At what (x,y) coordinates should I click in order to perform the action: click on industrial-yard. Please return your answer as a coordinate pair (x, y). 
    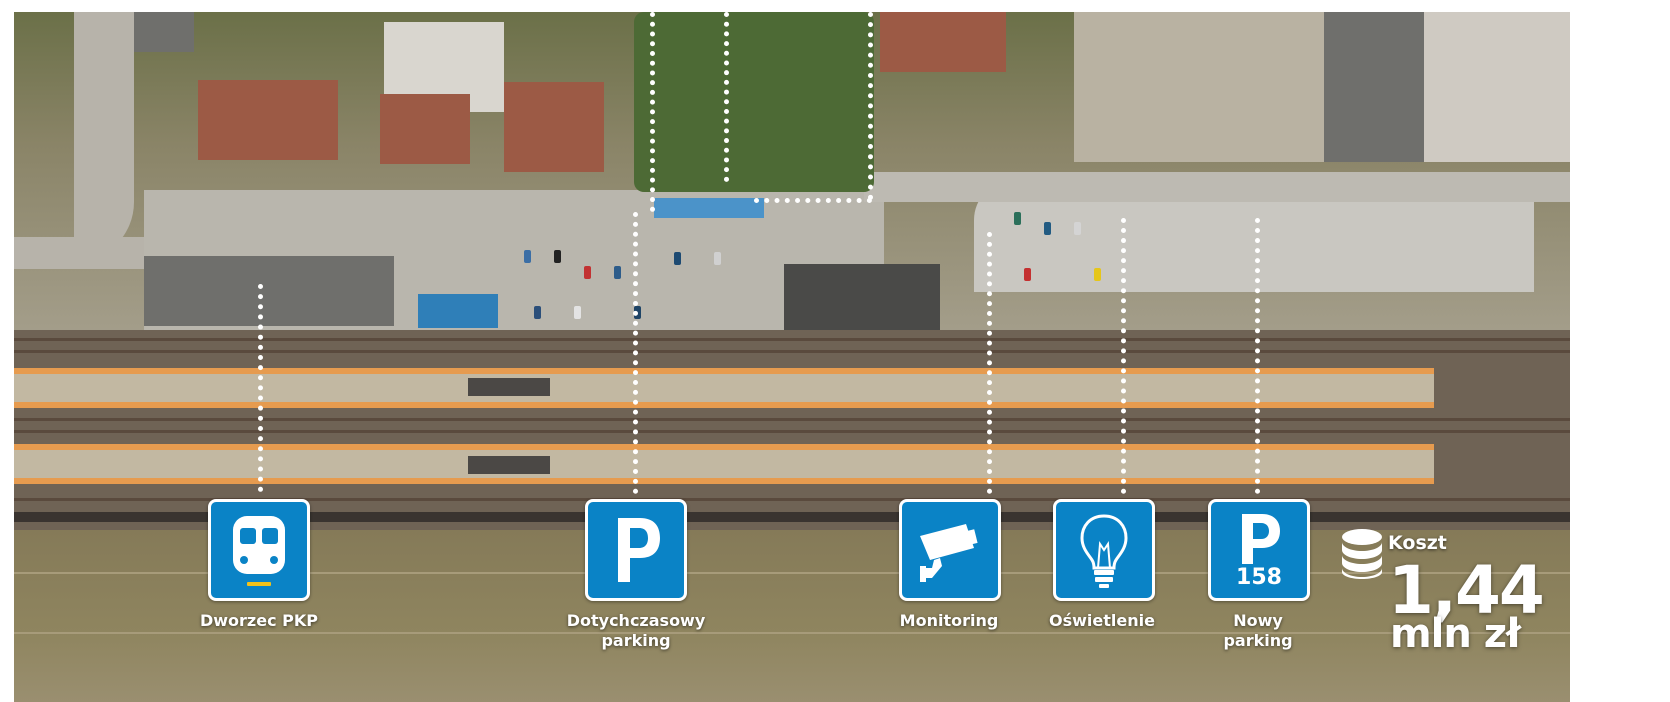
    Looking at the image, I should click on (1199, 87).